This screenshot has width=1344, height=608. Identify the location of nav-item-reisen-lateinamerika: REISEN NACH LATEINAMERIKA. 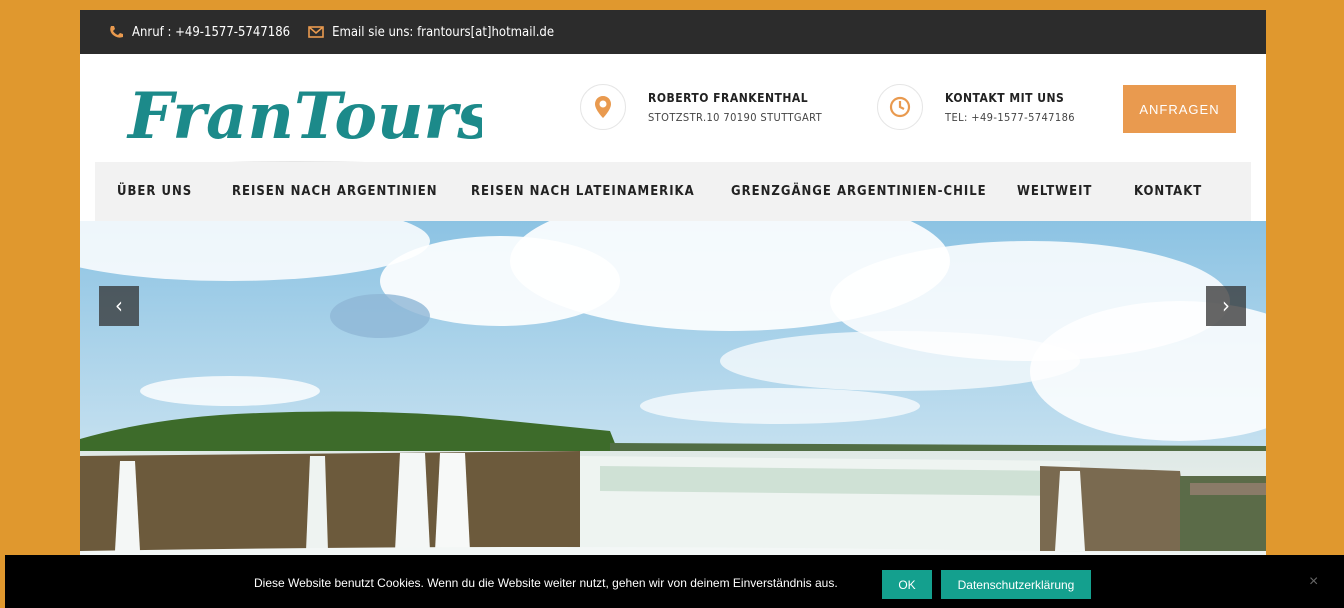
(583, 191).